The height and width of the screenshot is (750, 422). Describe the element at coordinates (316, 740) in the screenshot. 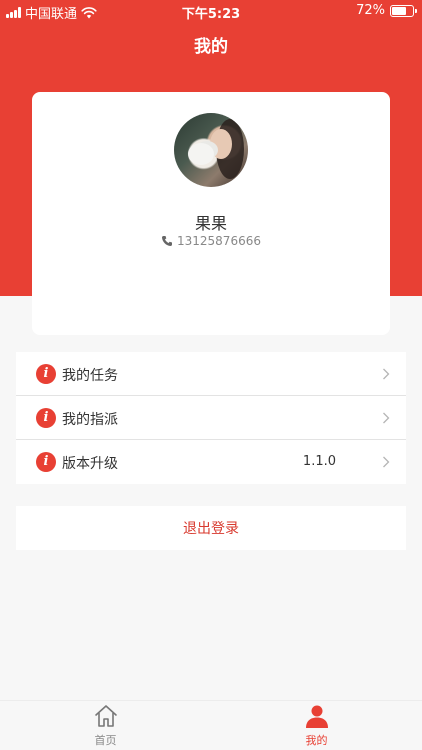

I see `tab-label: 我的` at that location.